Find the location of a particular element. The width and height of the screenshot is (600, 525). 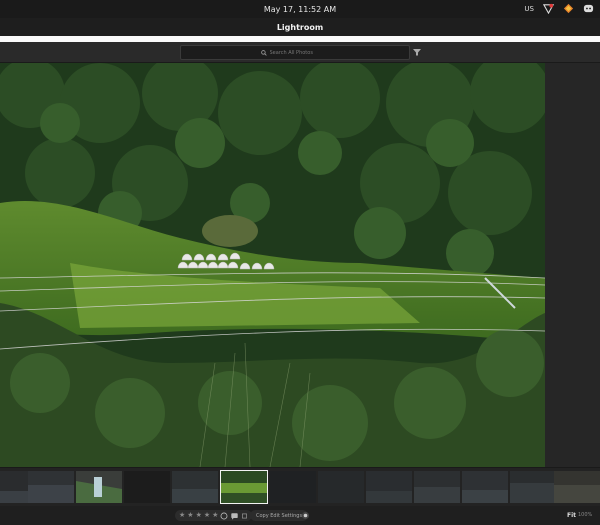

top-toolbar is located at coordinates (300, 52).